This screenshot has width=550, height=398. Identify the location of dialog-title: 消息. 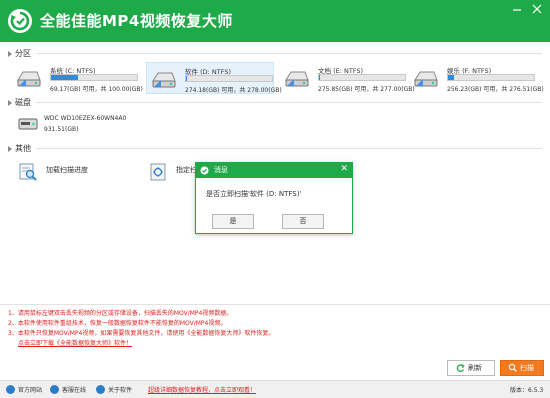
(221, 170).